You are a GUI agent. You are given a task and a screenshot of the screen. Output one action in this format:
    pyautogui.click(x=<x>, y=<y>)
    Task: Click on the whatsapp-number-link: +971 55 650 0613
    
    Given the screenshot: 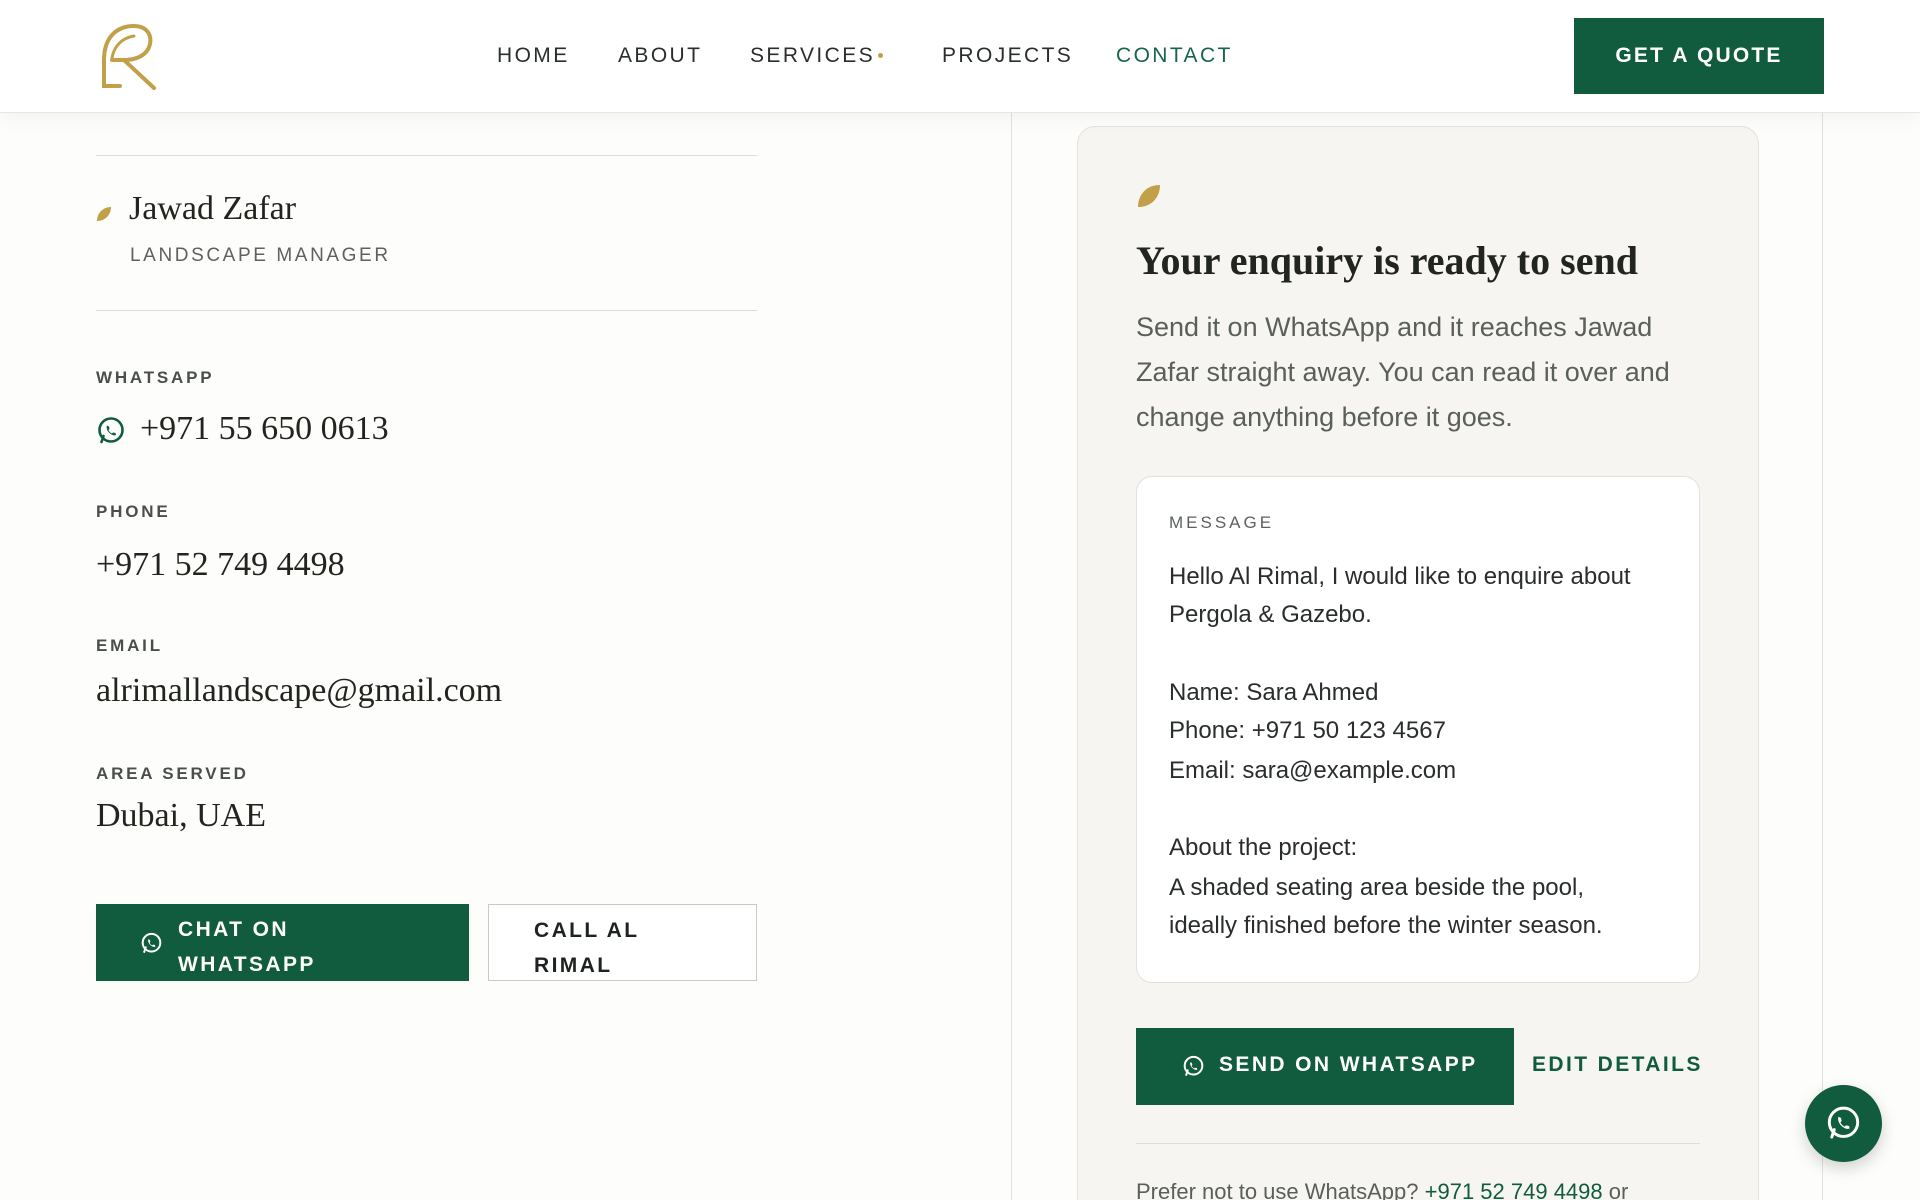 What is the action you would take?
    pyautogui.click(x=264, y=429)
    